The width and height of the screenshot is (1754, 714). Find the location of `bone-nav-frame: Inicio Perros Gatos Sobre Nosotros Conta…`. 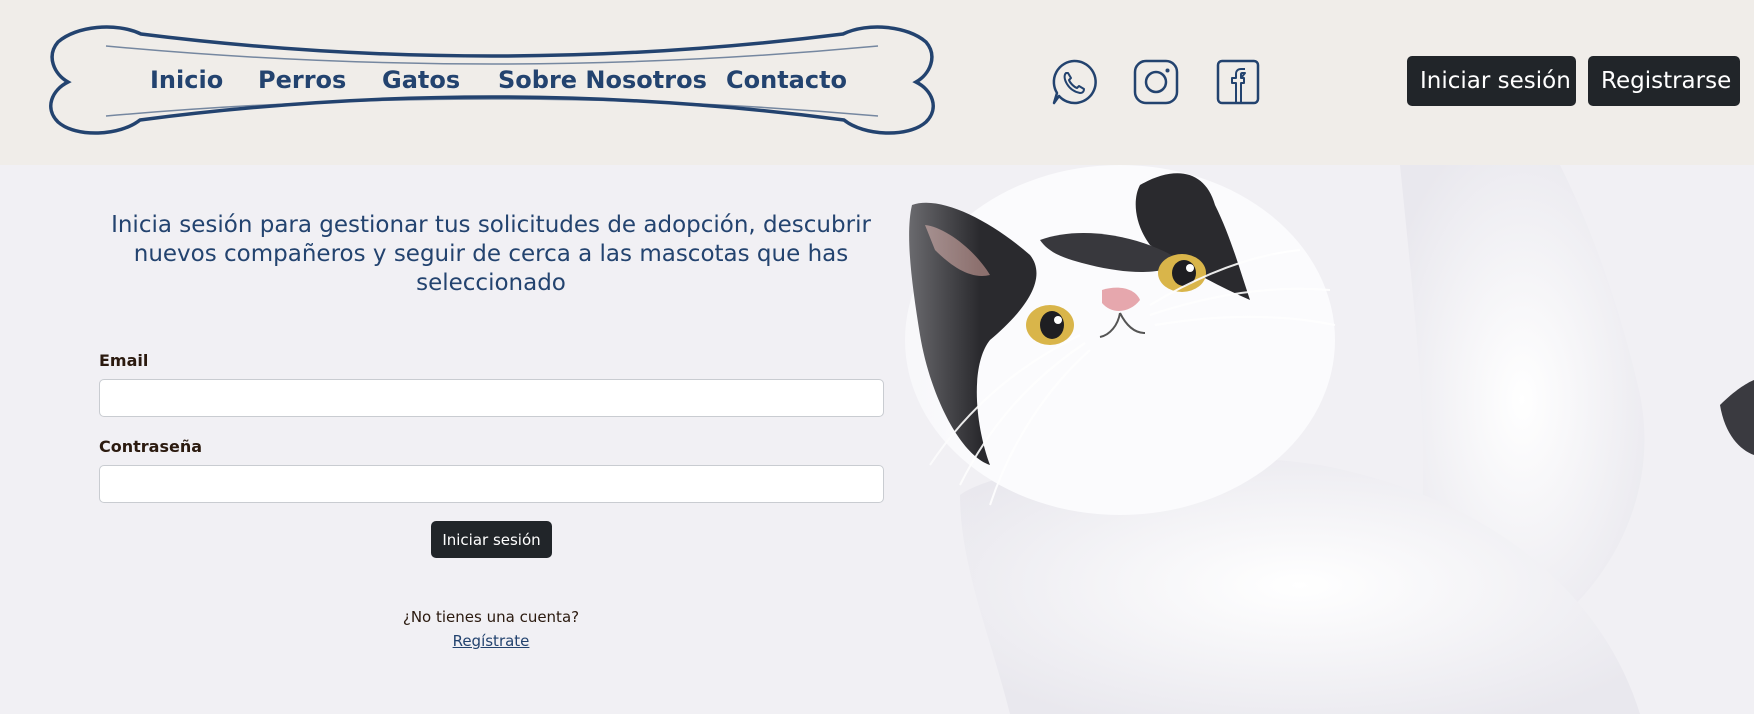

bone-nav-frame: Inicio Perros Gatos Sobre Nosotros Conta… is located at coordinates (492, 81).